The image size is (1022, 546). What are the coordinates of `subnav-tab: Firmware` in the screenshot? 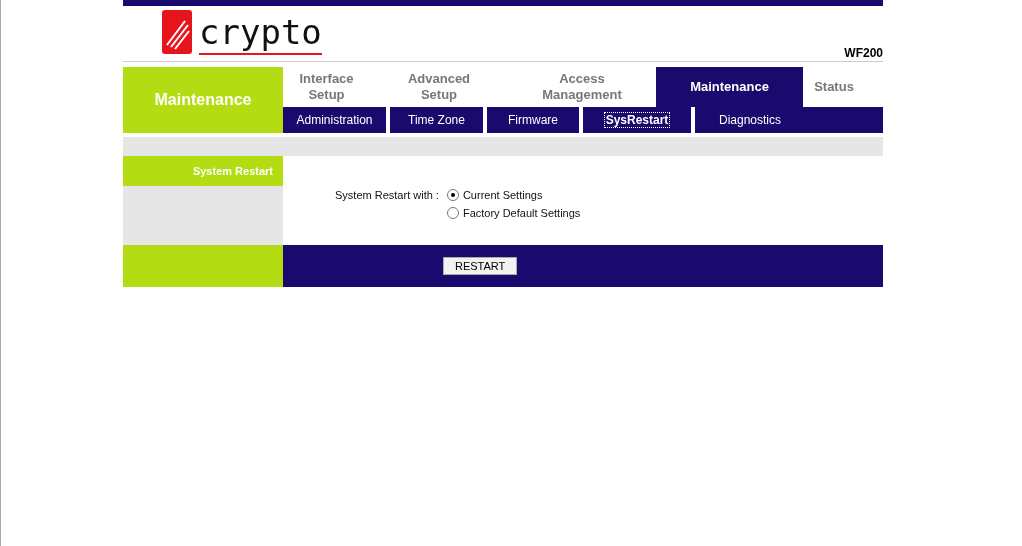 It's located at (533, 120).